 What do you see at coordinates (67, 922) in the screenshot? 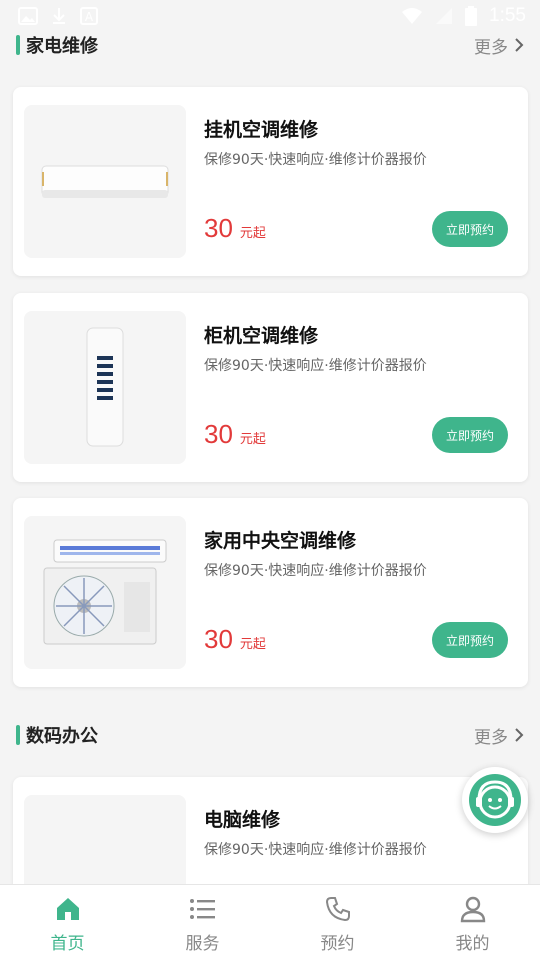
I see `tab-home: 首页` at bounding box center [67, 922].